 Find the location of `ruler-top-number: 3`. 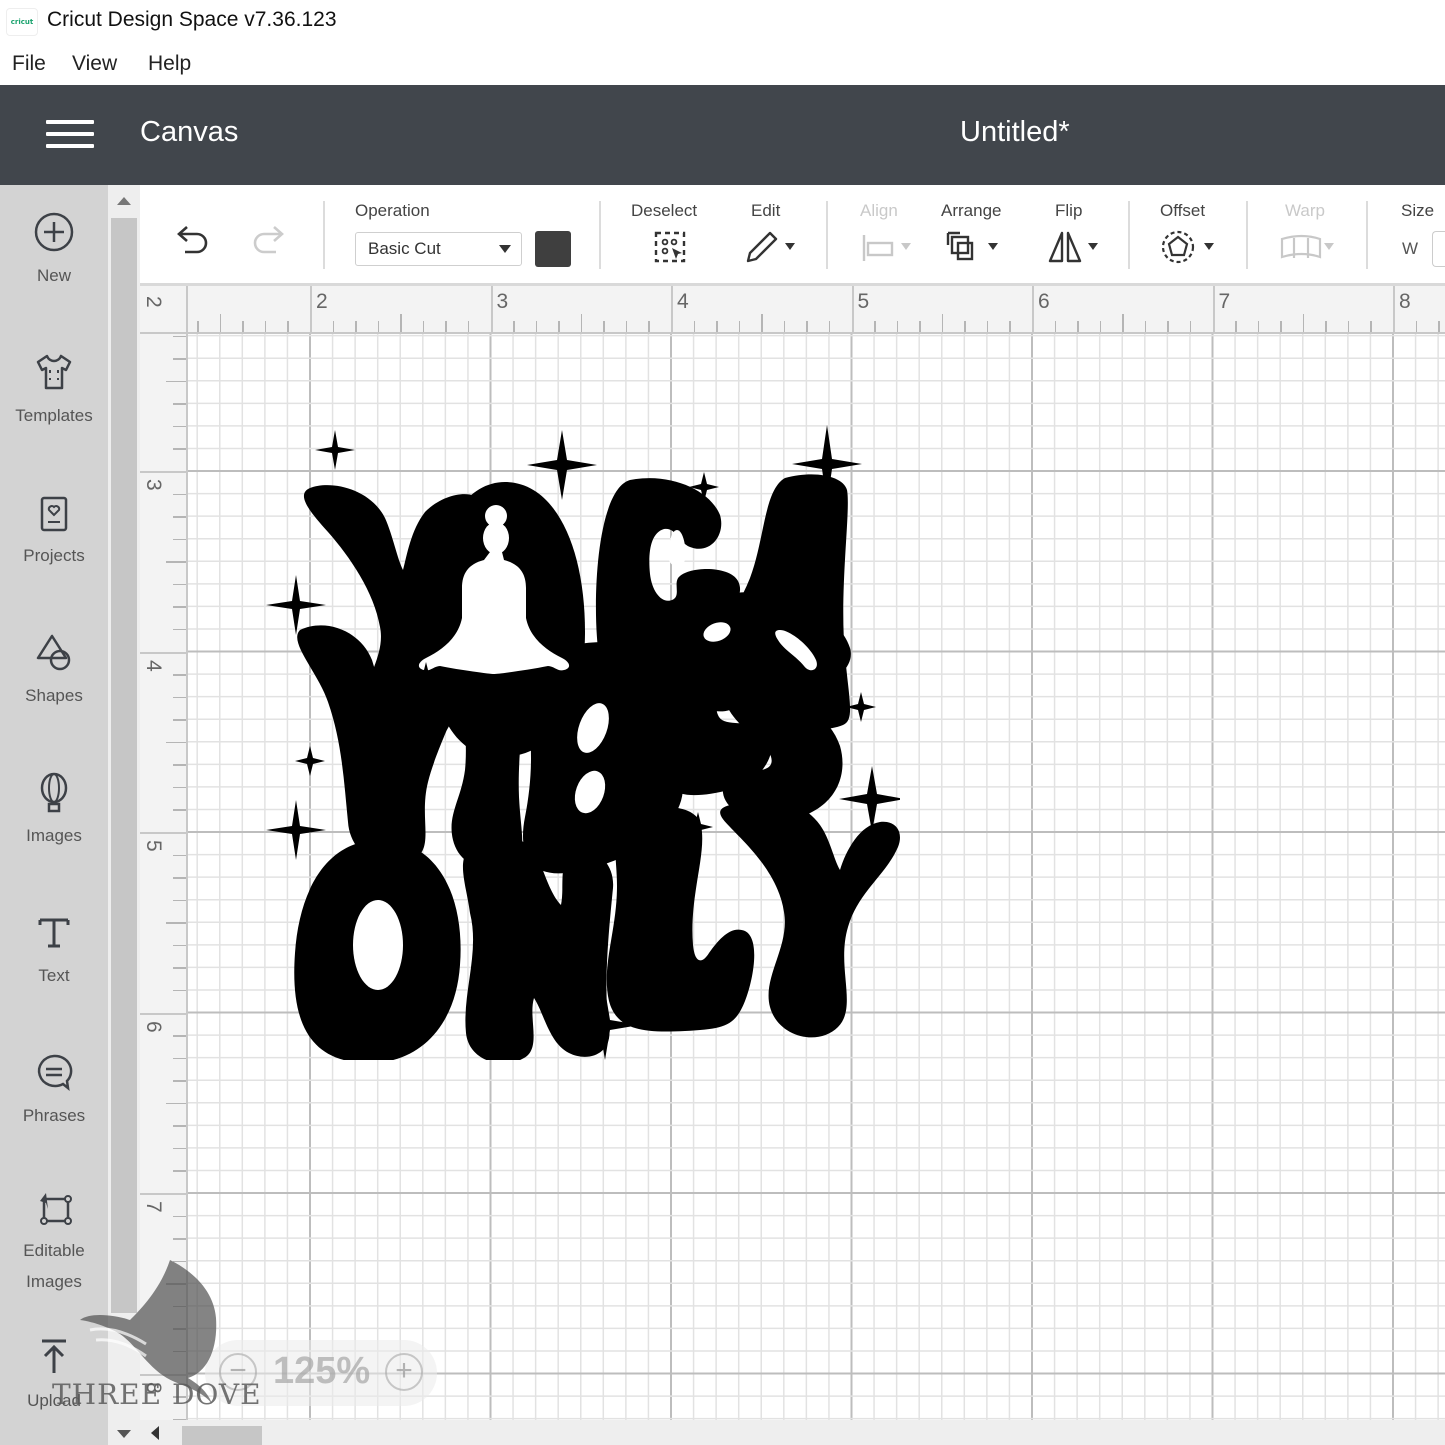

ruler-top-number: 3 is located at coordinates (502, 301).